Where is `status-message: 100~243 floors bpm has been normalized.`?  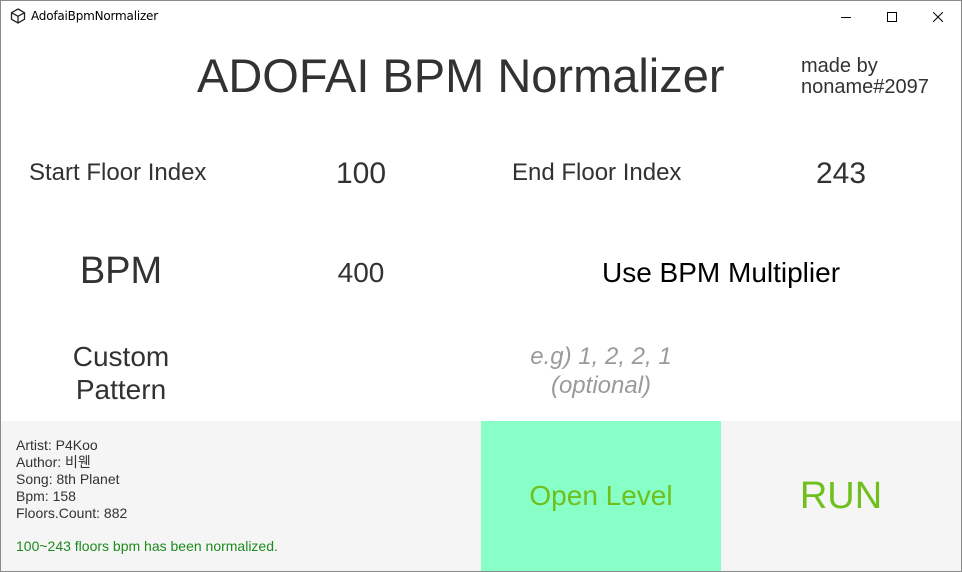 status-message: 100~243 floors bpm has been normalized. is located at coordinates (147, 546).